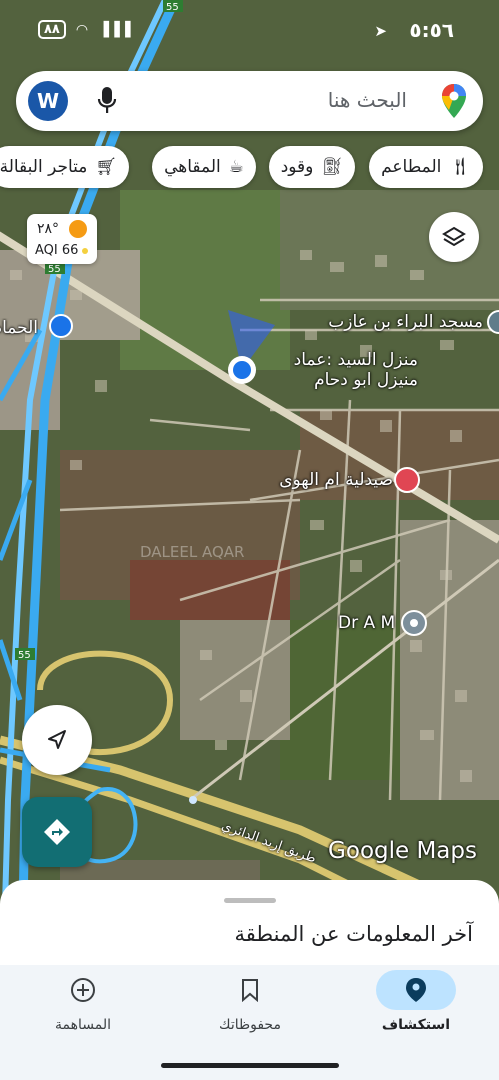 The height and width of the screenshot is (1080, 499). What do you see at coordinates (249, 30) in the screenshot?
I see `status-bar: ٨٨ ◠ ▐▐▐ ➤ ٥:٥٦` at bounding box center [249, 30].